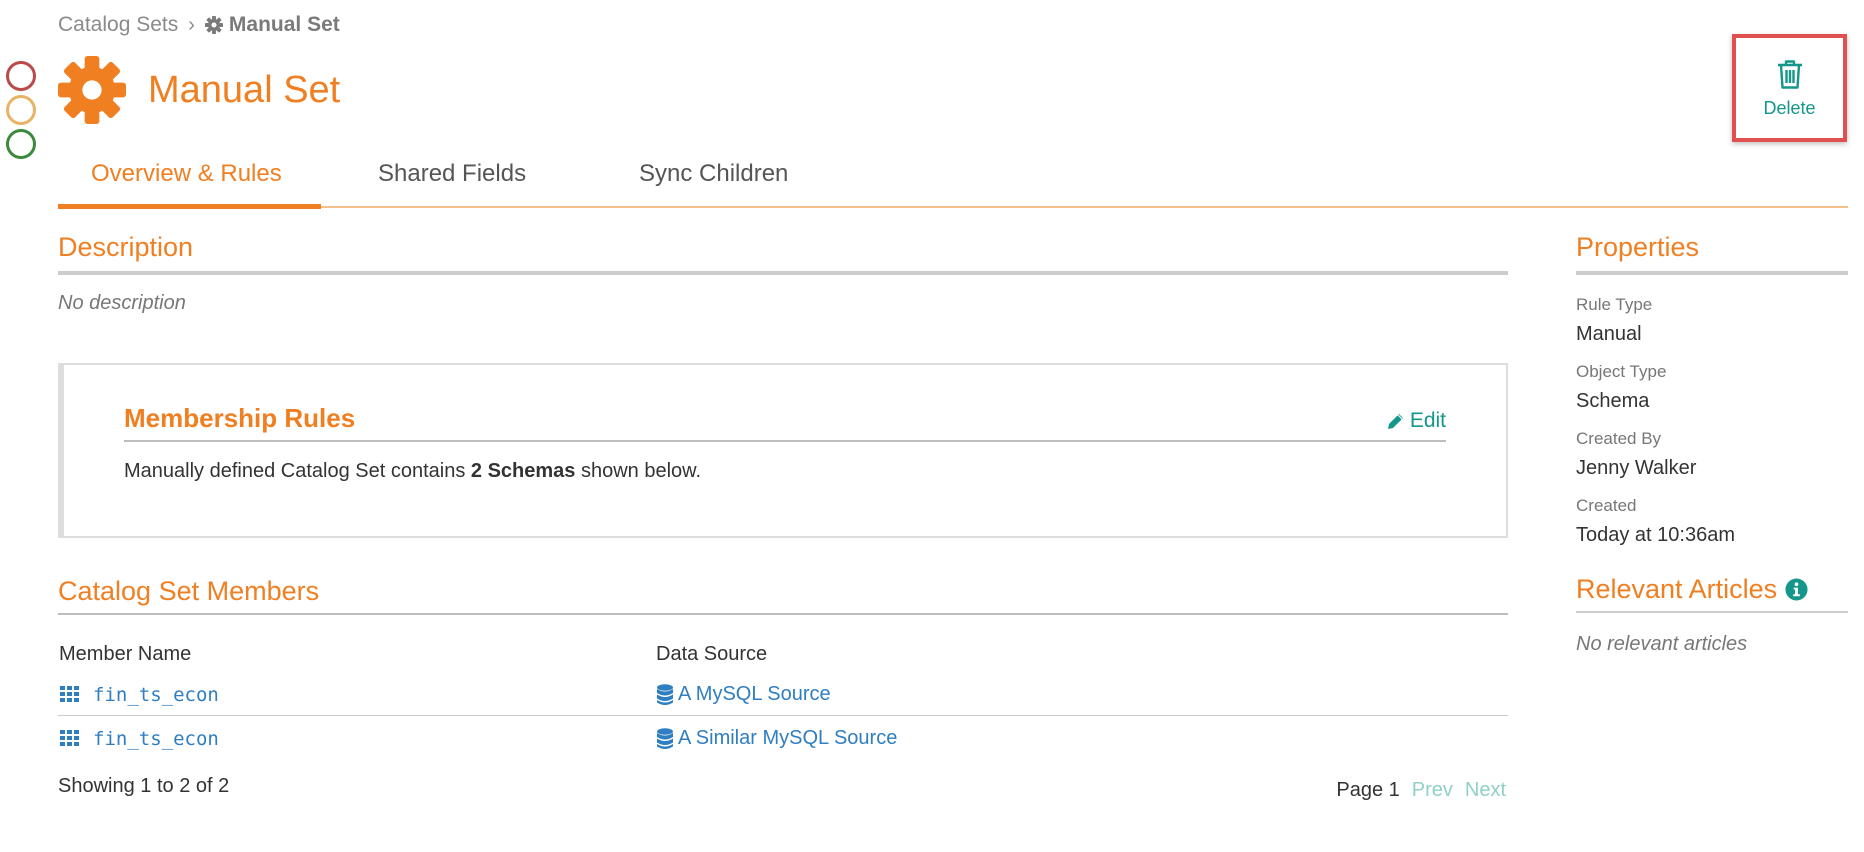 The height and width of the screenshot is (852, 1864). I want to click on membership-rules-header: Membership Rules Edit, so click(785, 422).